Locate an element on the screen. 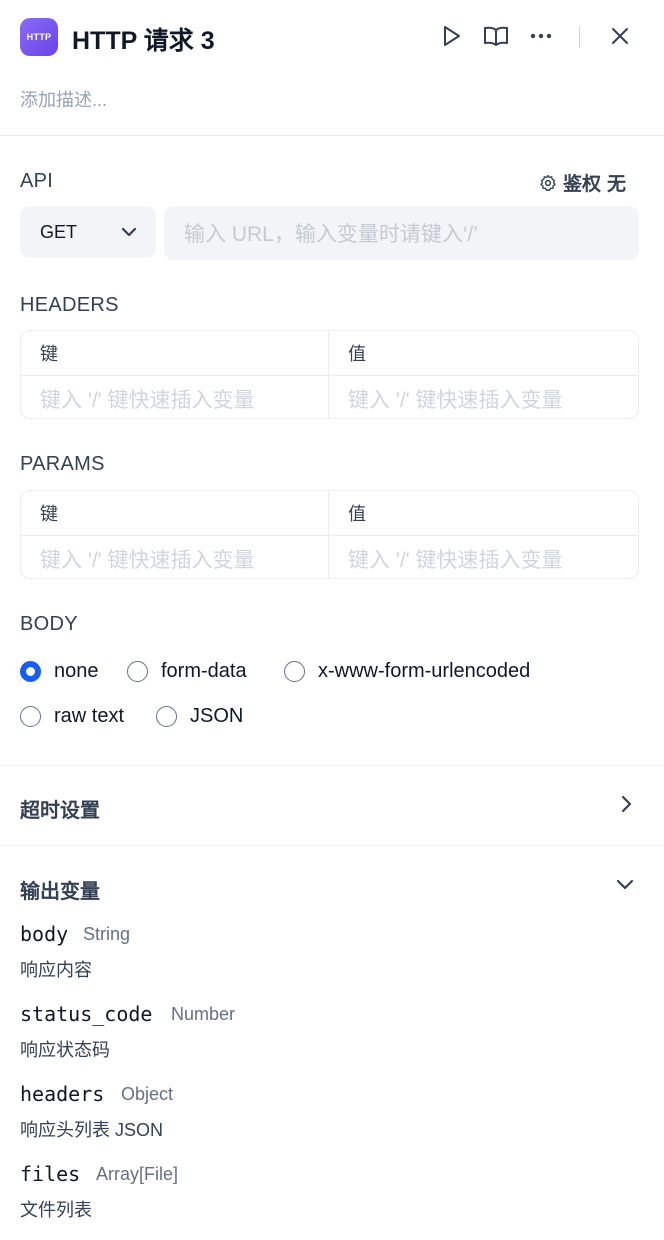 The image size is (664, 1240). headers-table: 键 值 键入 '/' 键快速插入变量 键入 '/' 键快速插入变量 is located at coordinates (329, 374).